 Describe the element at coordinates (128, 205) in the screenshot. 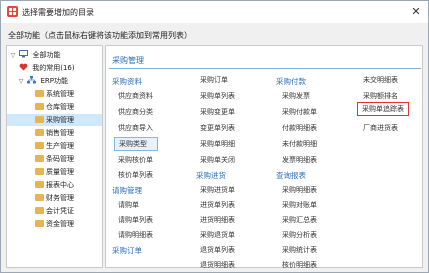

I see `func-item: 请购单` at that location.